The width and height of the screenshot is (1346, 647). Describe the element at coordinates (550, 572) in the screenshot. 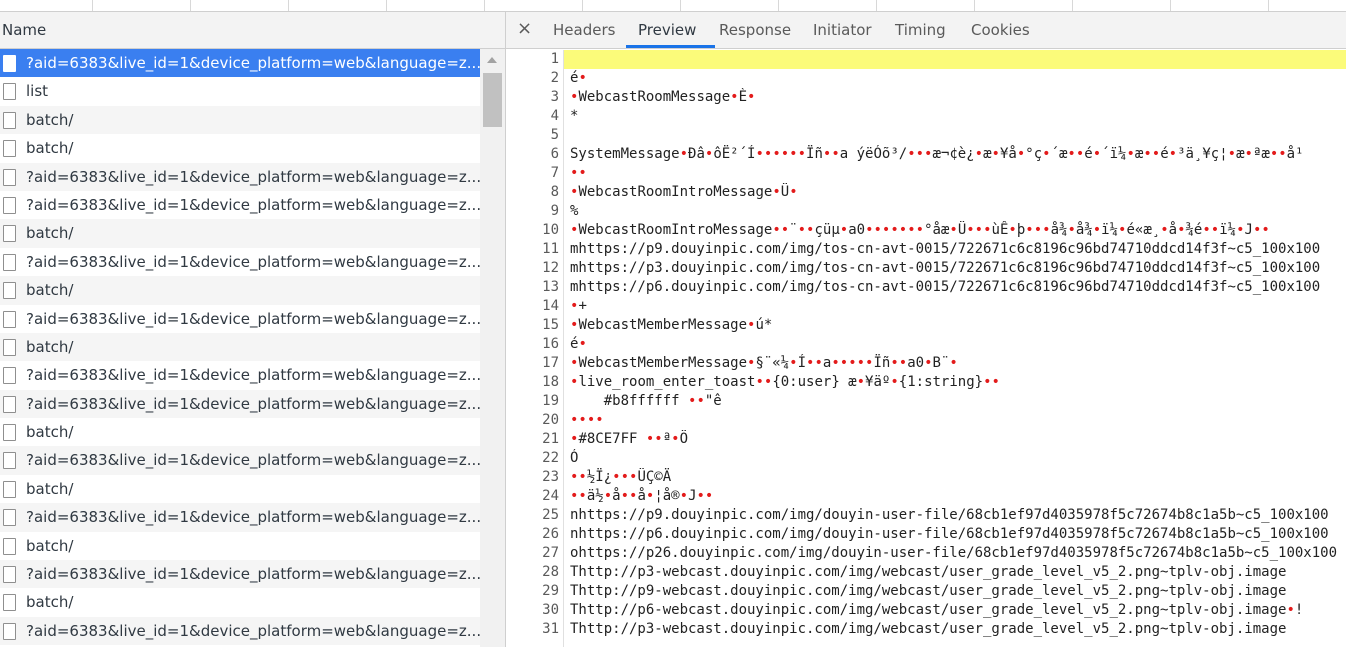

I see `line-number: 28` at that location.